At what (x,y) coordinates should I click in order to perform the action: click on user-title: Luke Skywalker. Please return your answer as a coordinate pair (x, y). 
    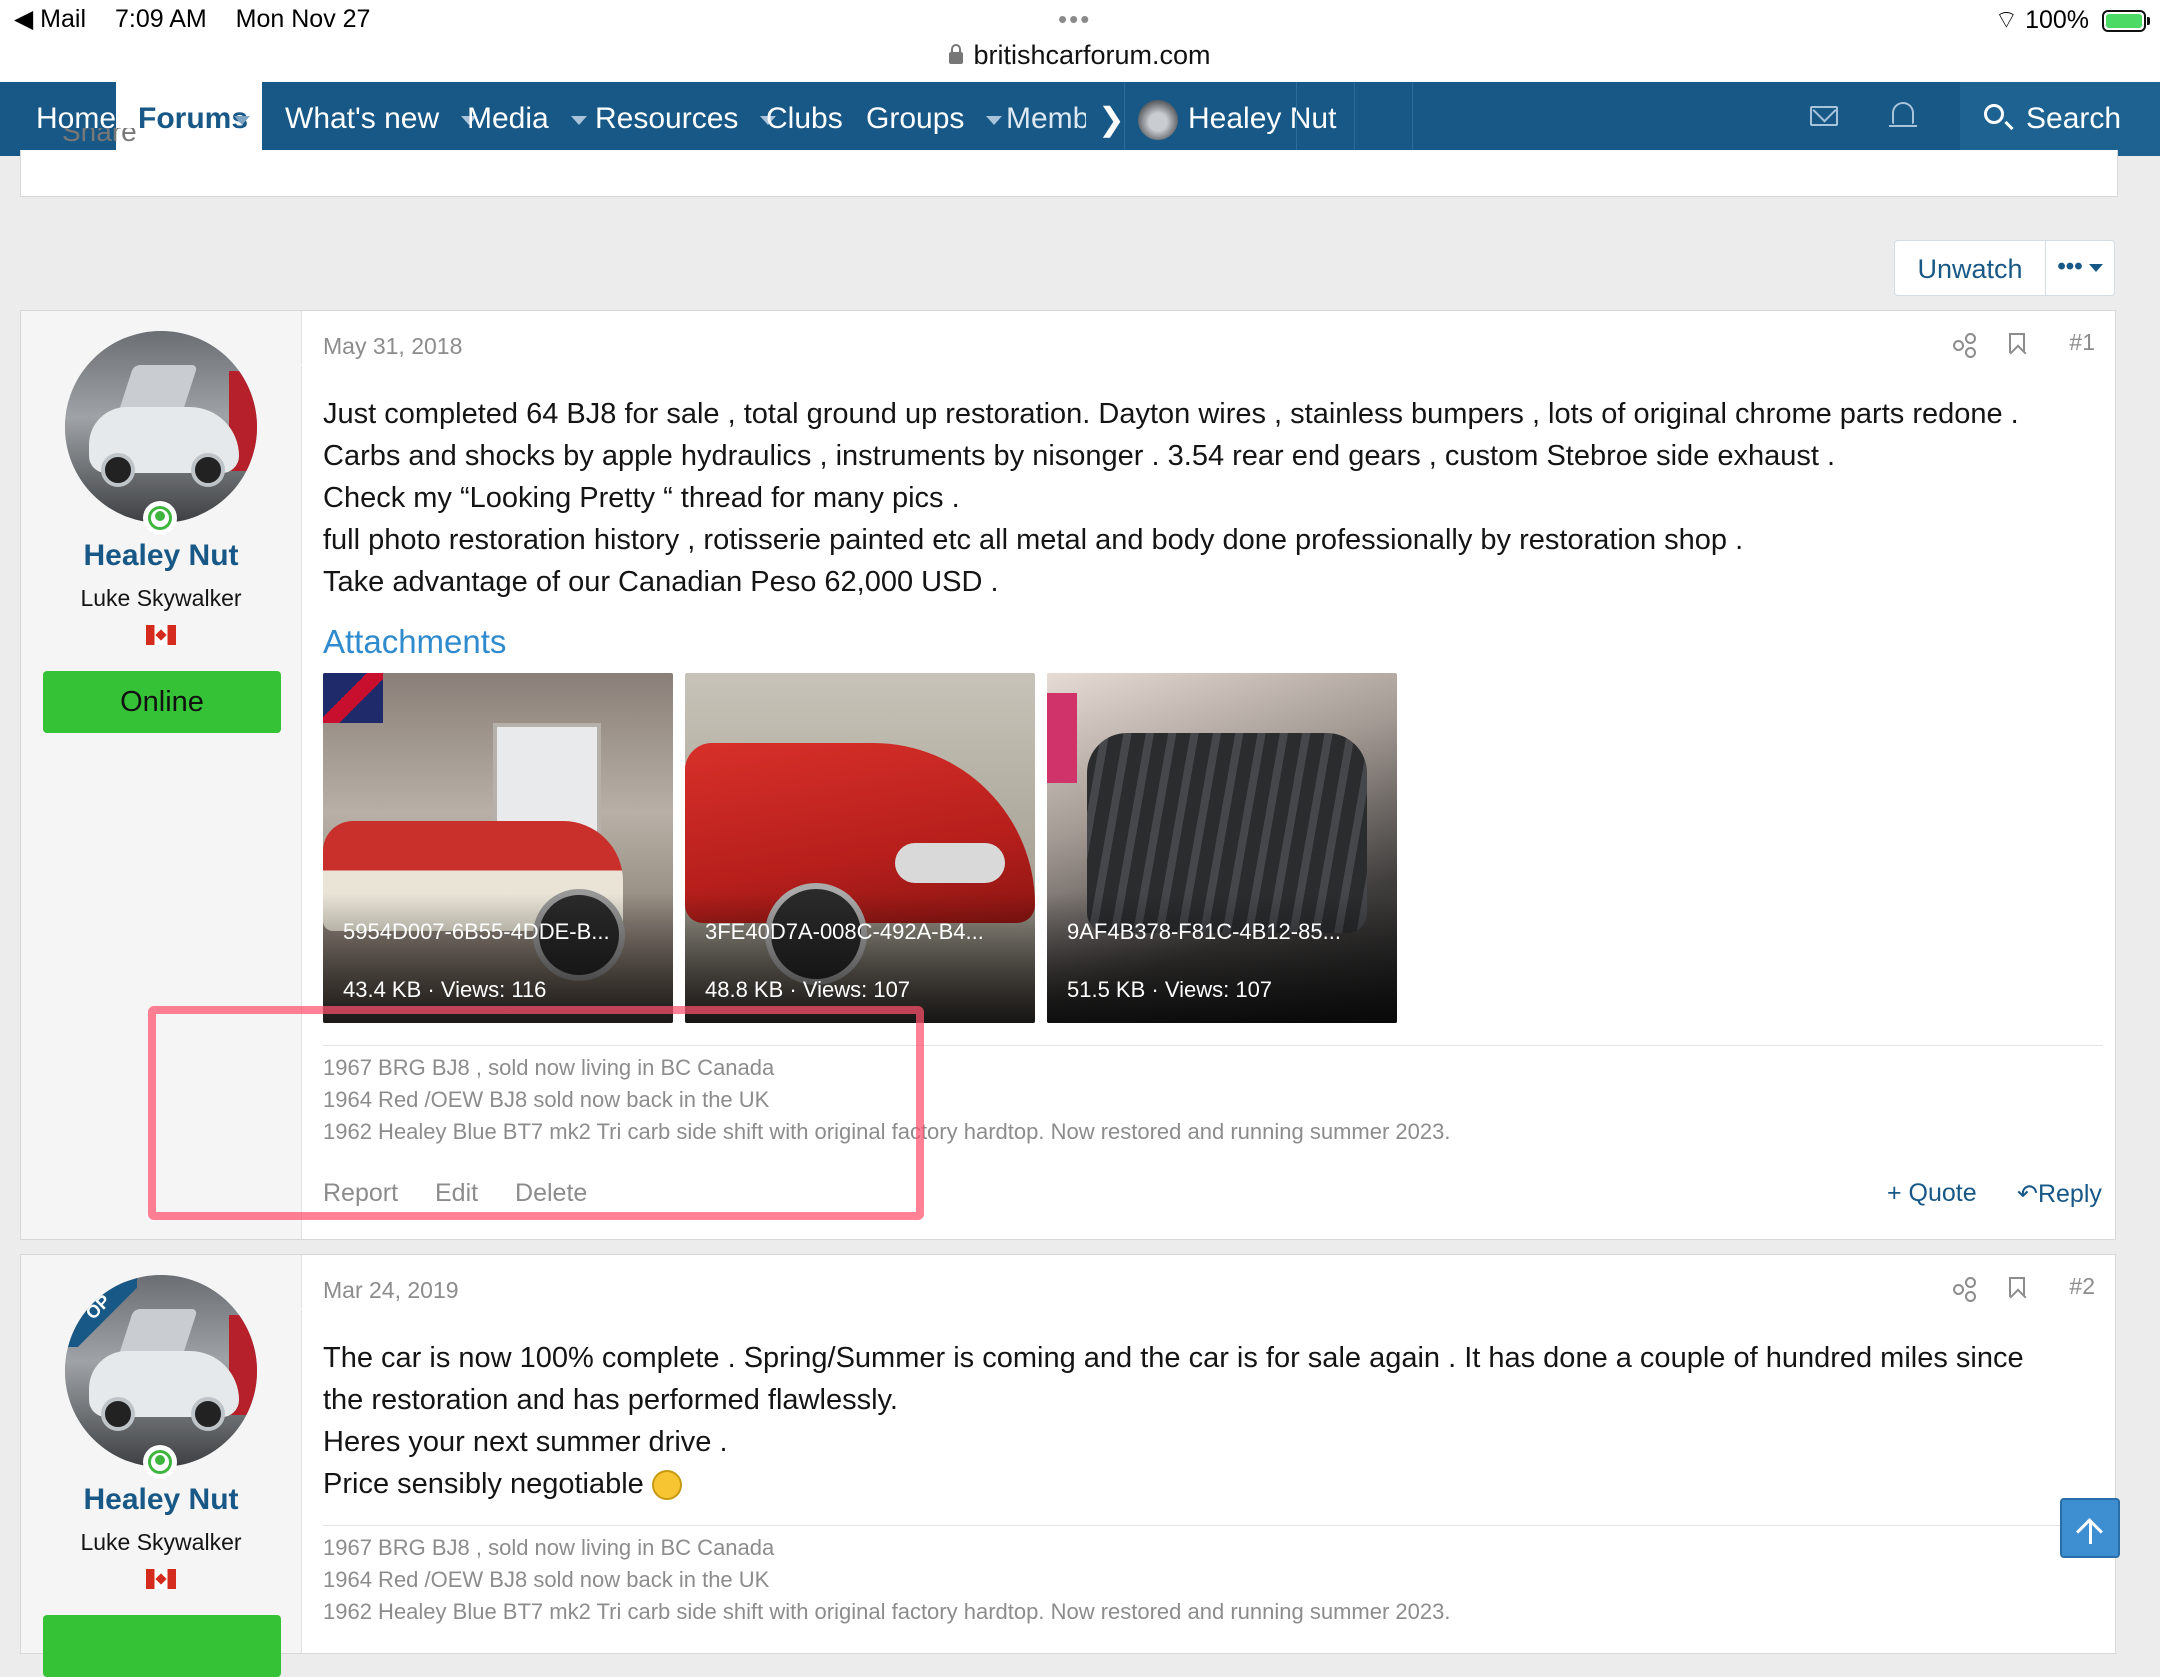
    Looking at the image, I should click on (161, 1542).